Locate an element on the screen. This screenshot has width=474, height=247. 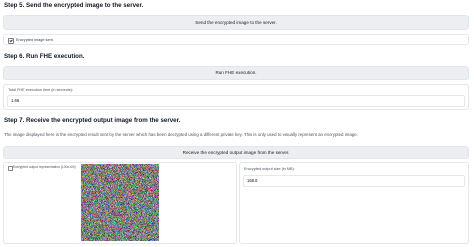
encrypted-output-size-value: 168.6 is located at coordinates (252, 180).